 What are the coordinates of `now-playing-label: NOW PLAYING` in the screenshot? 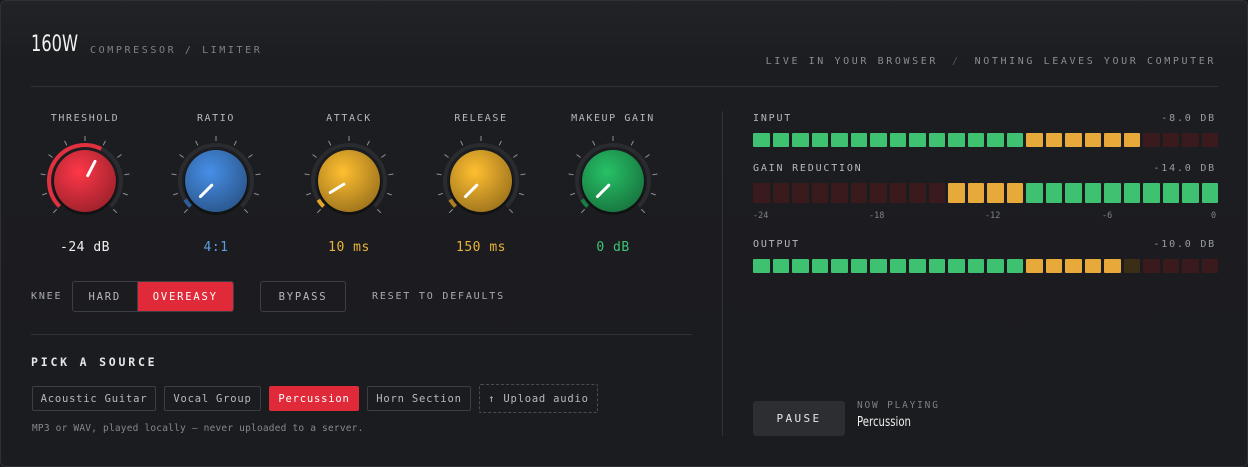 It's located at (898, 405).